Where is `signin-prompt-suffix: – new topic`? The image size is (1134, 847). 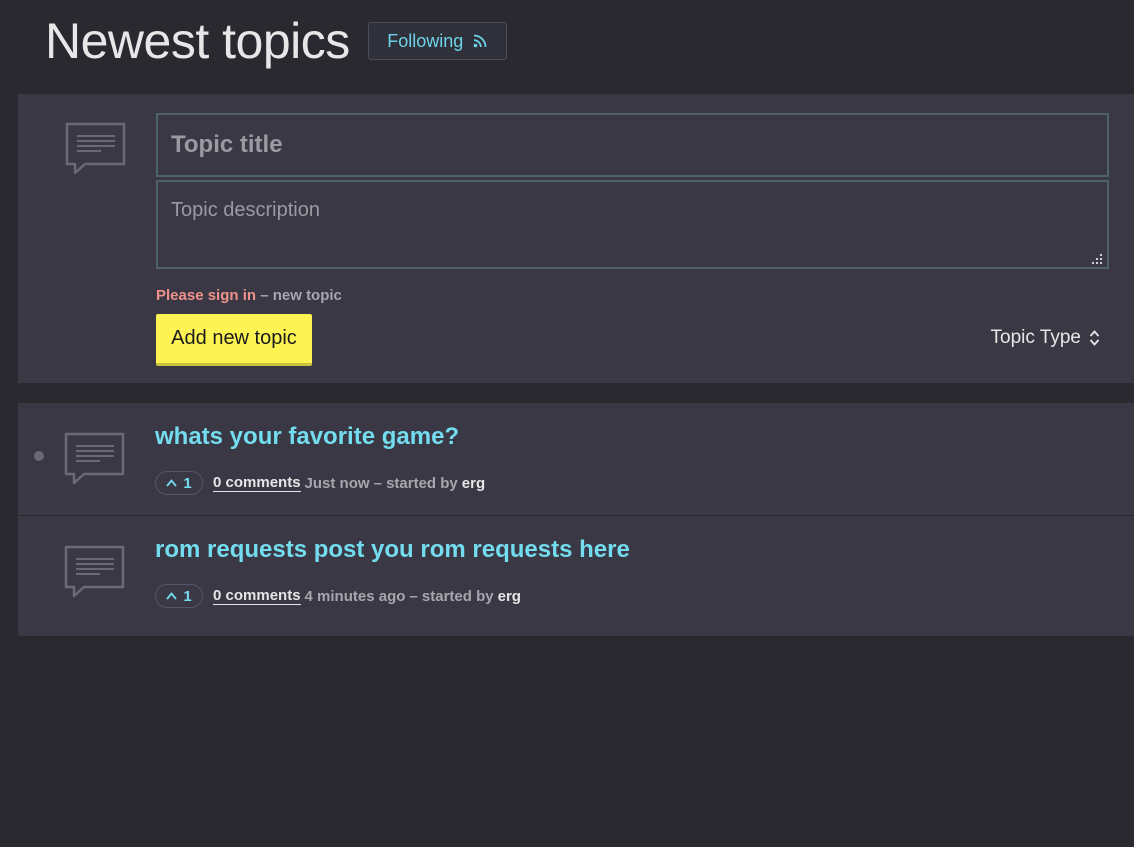
signin-prompt-suffix: – new topic is located at coordinates (299, 295).